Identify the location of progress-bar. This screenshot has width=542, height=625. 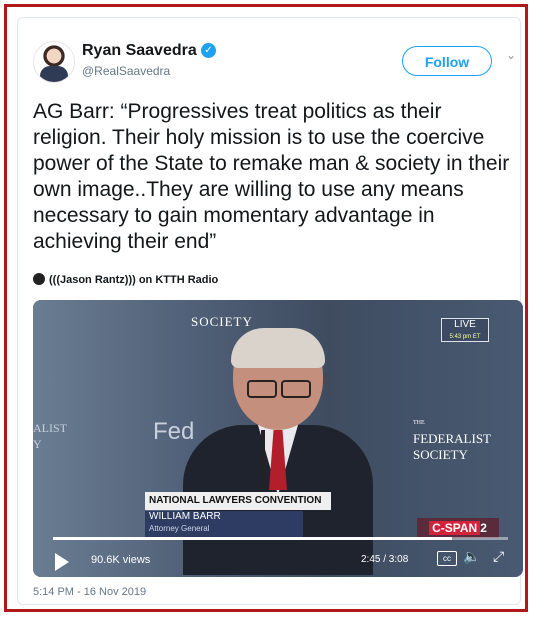
(280, 538).